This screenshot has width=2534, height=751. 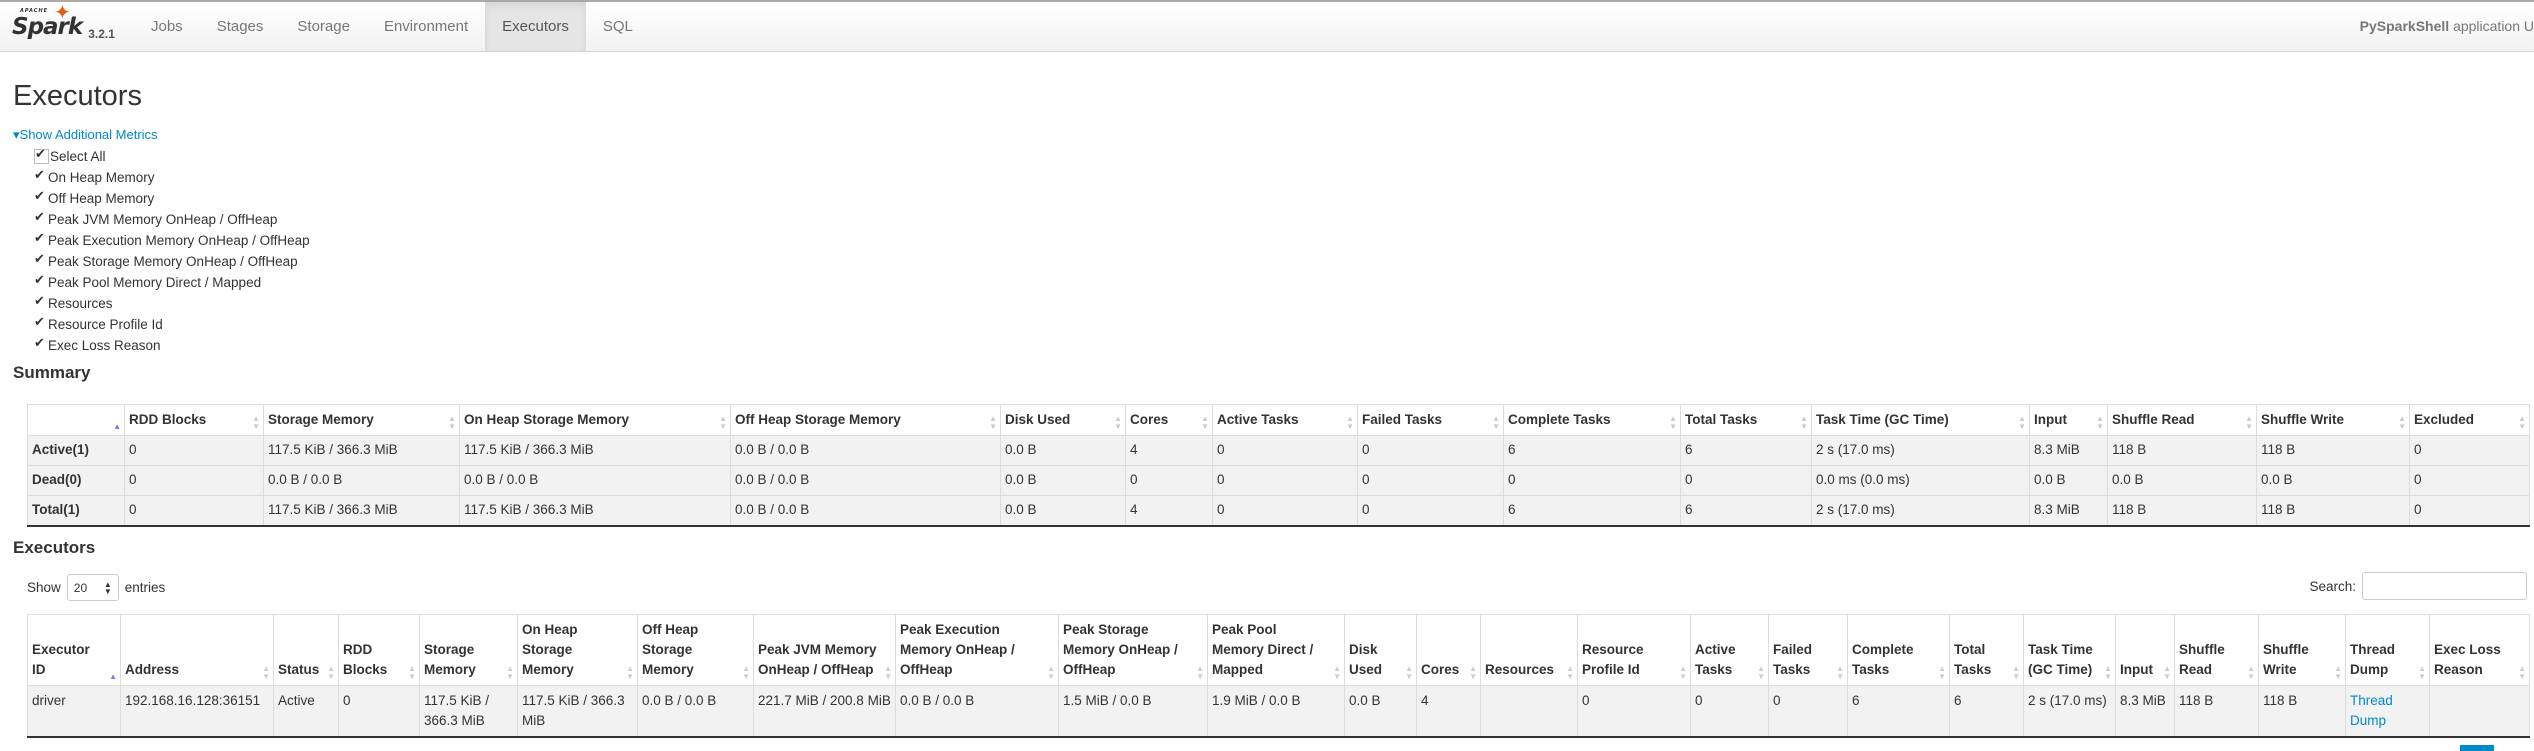 I want to click on header-label: Complete Tasks, so click(x=1883, y=659).